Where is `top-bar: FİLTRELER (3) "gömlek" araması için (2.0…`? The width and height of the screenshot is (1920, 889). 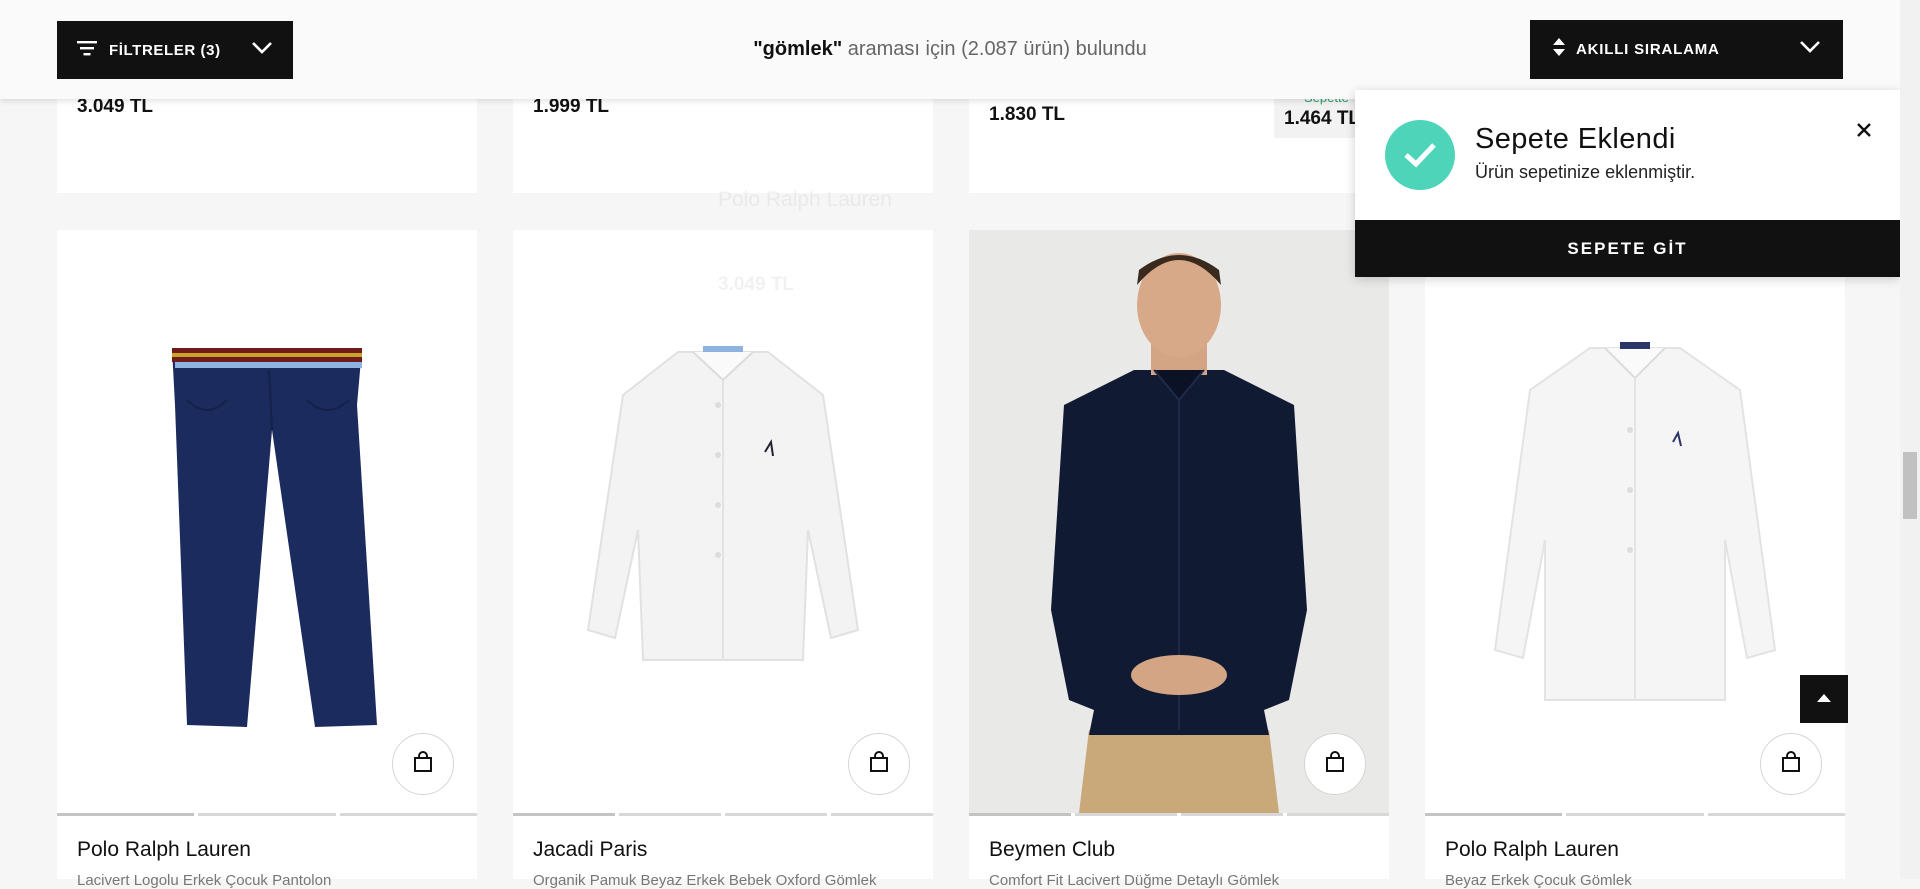
top-bar: FİLTRELER (3) "gömlek" araması için (2.0… is located at coordinates (950, 49).